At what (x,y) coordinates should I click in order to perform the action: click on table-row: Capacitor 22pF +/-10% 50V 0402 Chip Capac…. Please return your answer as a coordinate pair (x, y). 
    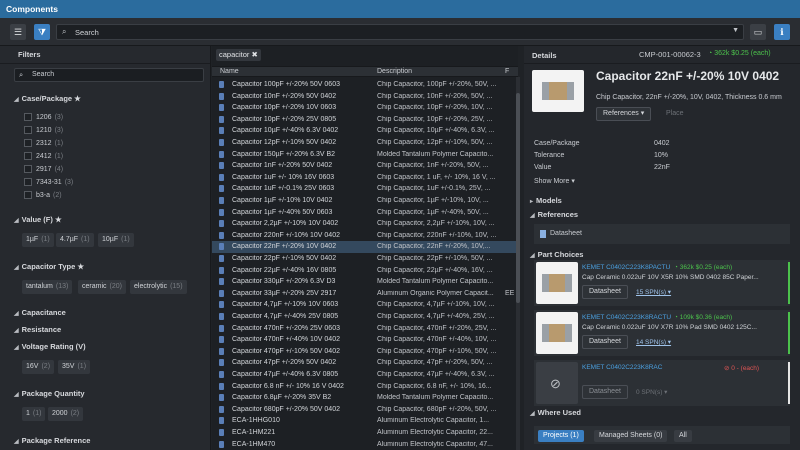
    Looking at the image, I should click on (365, 259).